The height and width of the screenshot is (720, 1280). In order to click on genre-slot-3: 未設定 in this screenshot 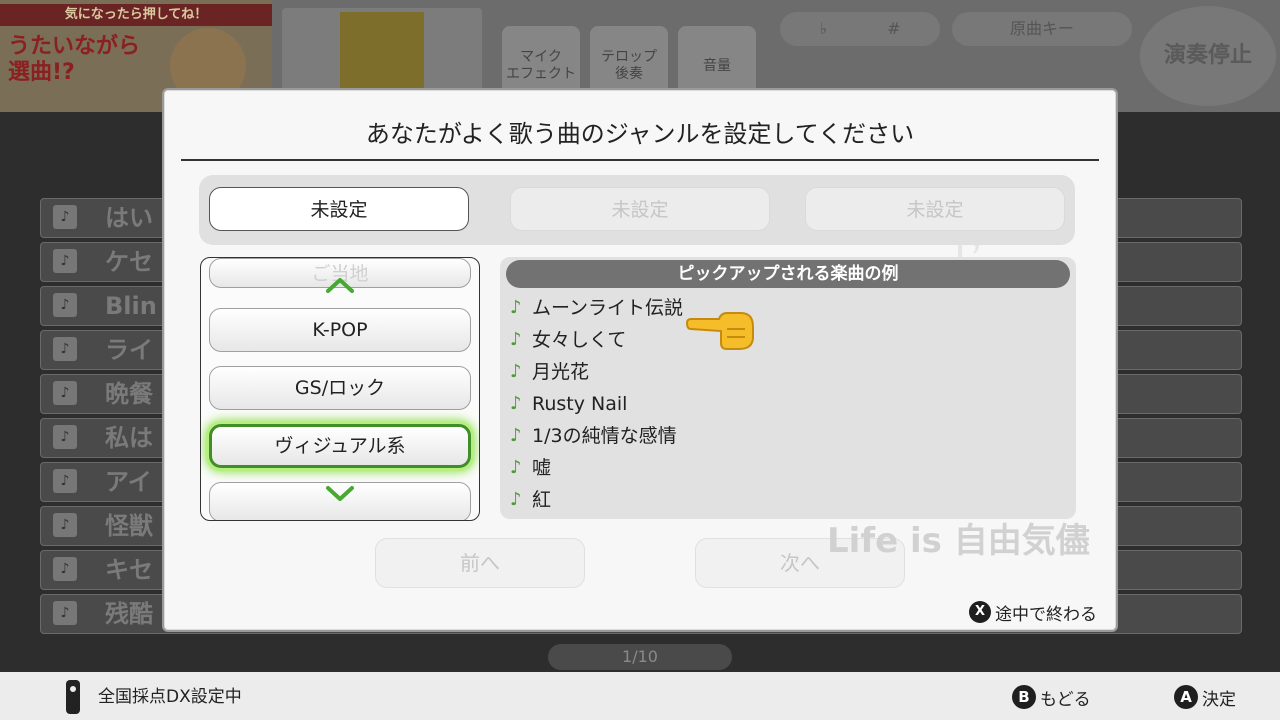, I will do `click(935, 209)`.